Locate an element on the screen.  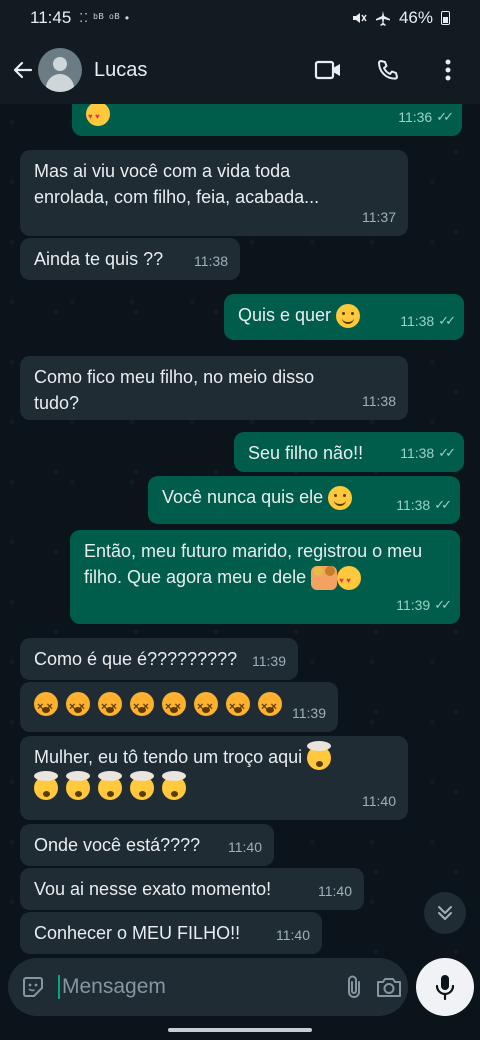
message-incoming: Ainda te quis ?? 11:38 is located at coordinates (130, 259).